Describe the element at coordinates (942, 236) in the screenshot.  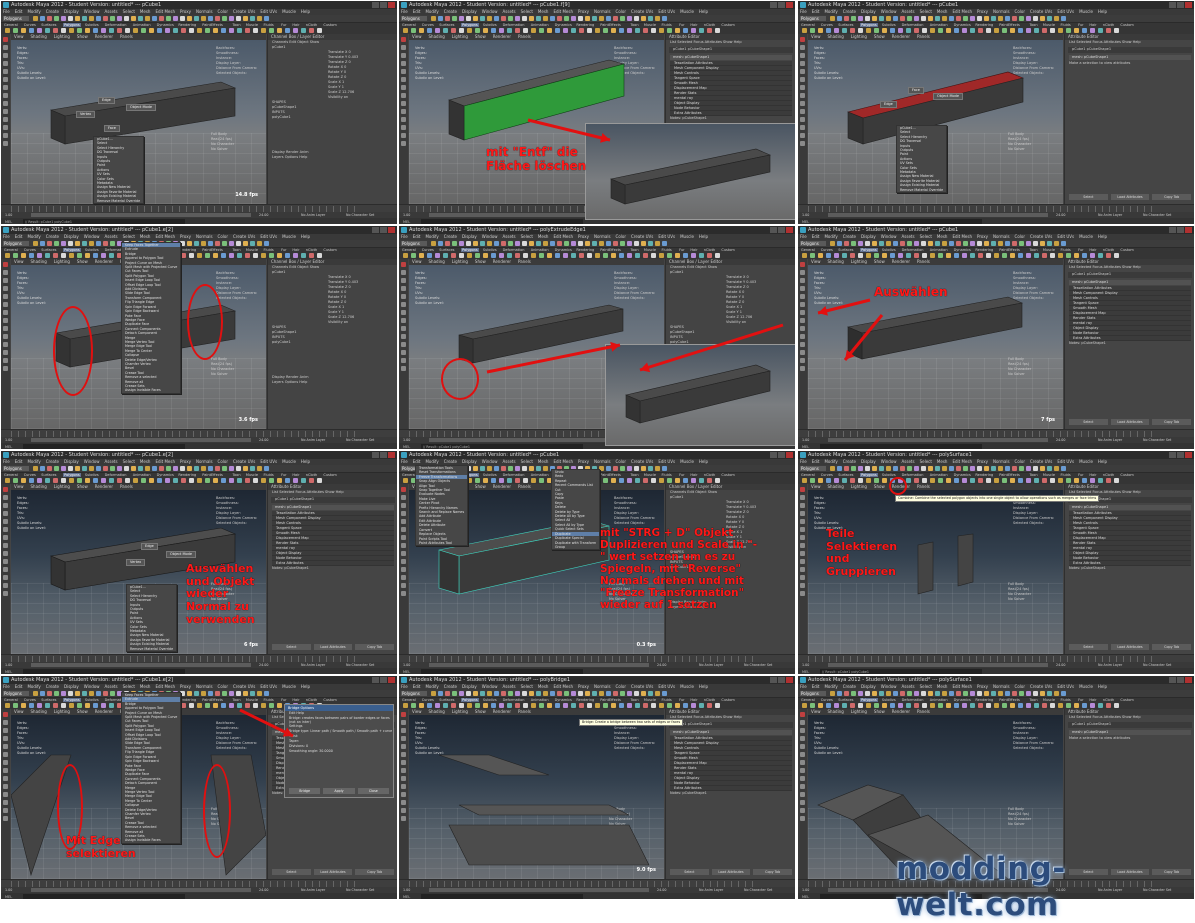
I see `menu-mesh: Mesh` at that location.